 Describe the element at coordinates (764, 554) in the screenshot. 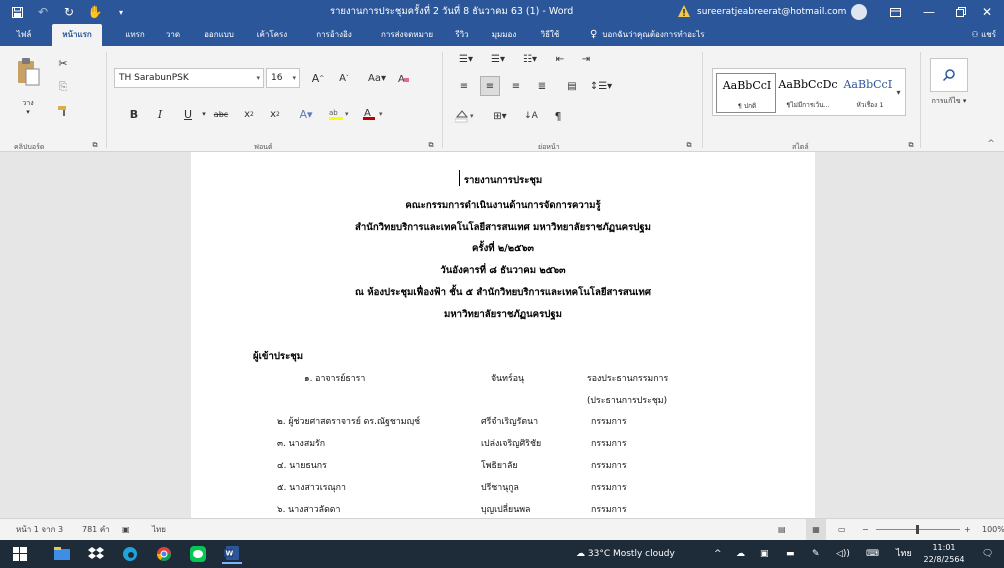

I see `app-tray-icon: ▣` at that location.